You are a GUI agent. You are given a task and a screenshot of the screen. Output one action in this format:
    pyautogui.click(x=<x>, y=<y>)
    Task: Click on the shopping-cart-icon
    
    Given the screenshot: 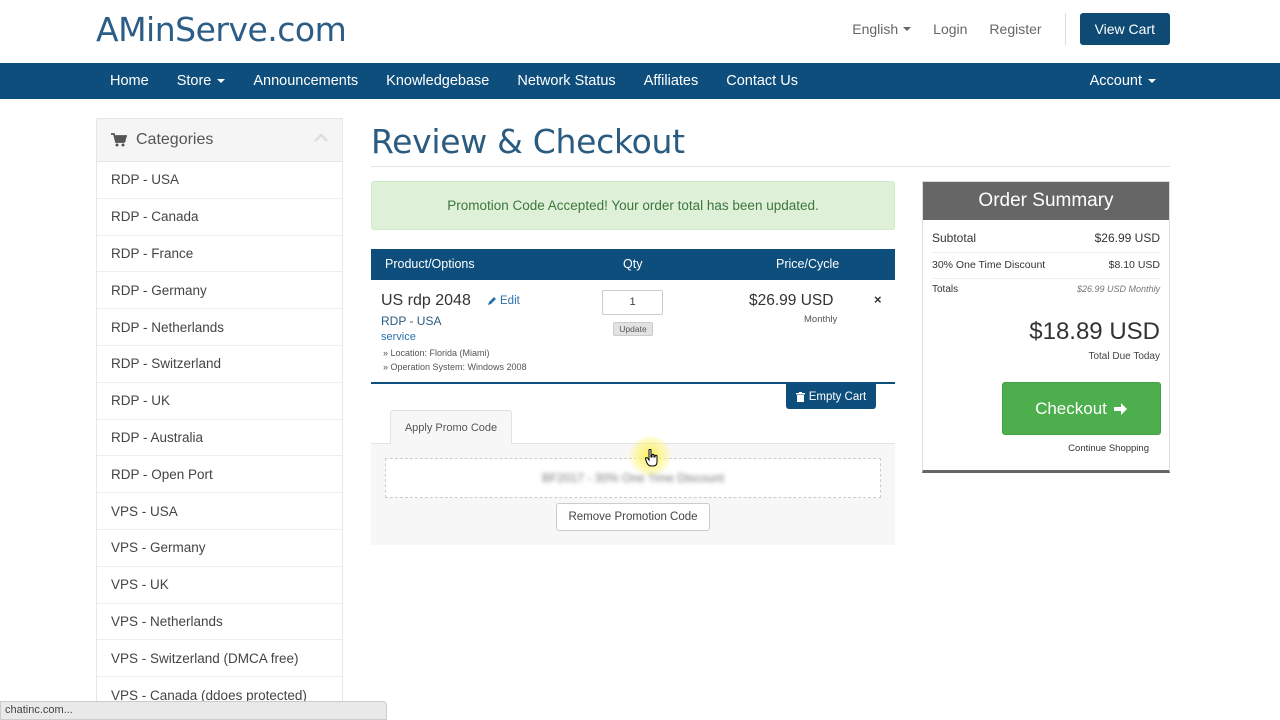 What is the action you would take?
    pyautogui.click(x=119, y=140)
    